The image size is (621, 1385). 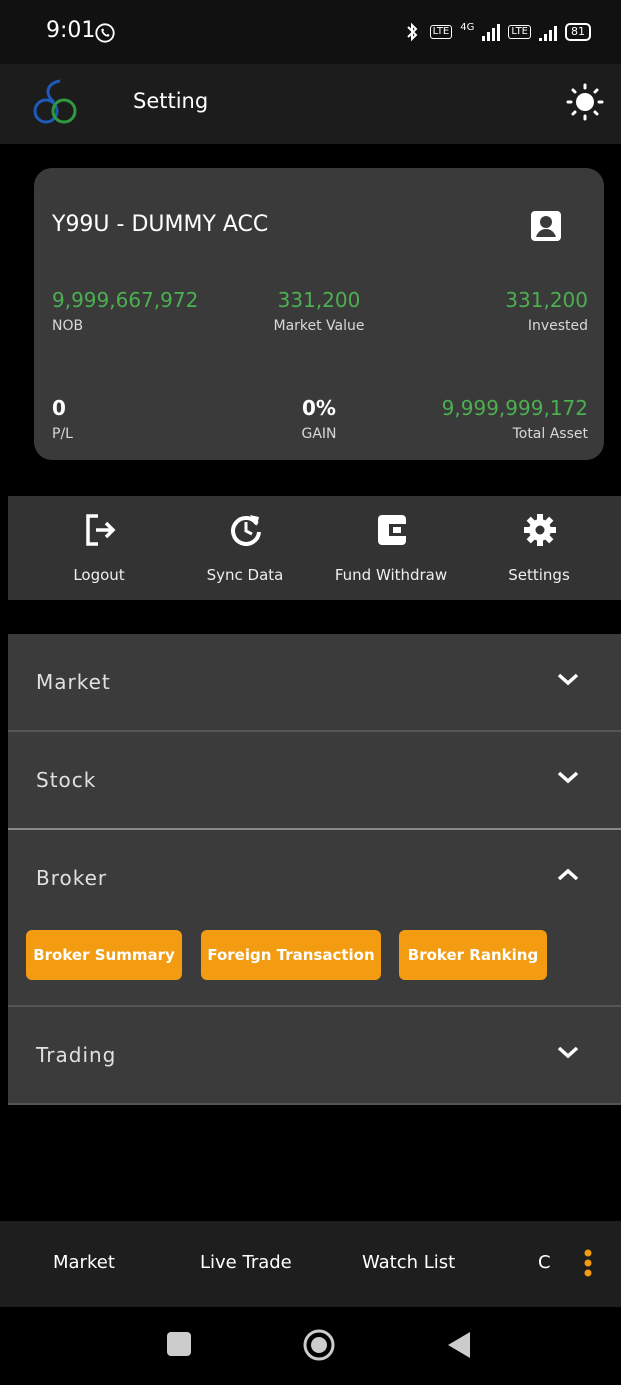 What do you see at coordinates (310, 104) in the screenshot?
I see `app-bar` at bounding box center [310, 104].